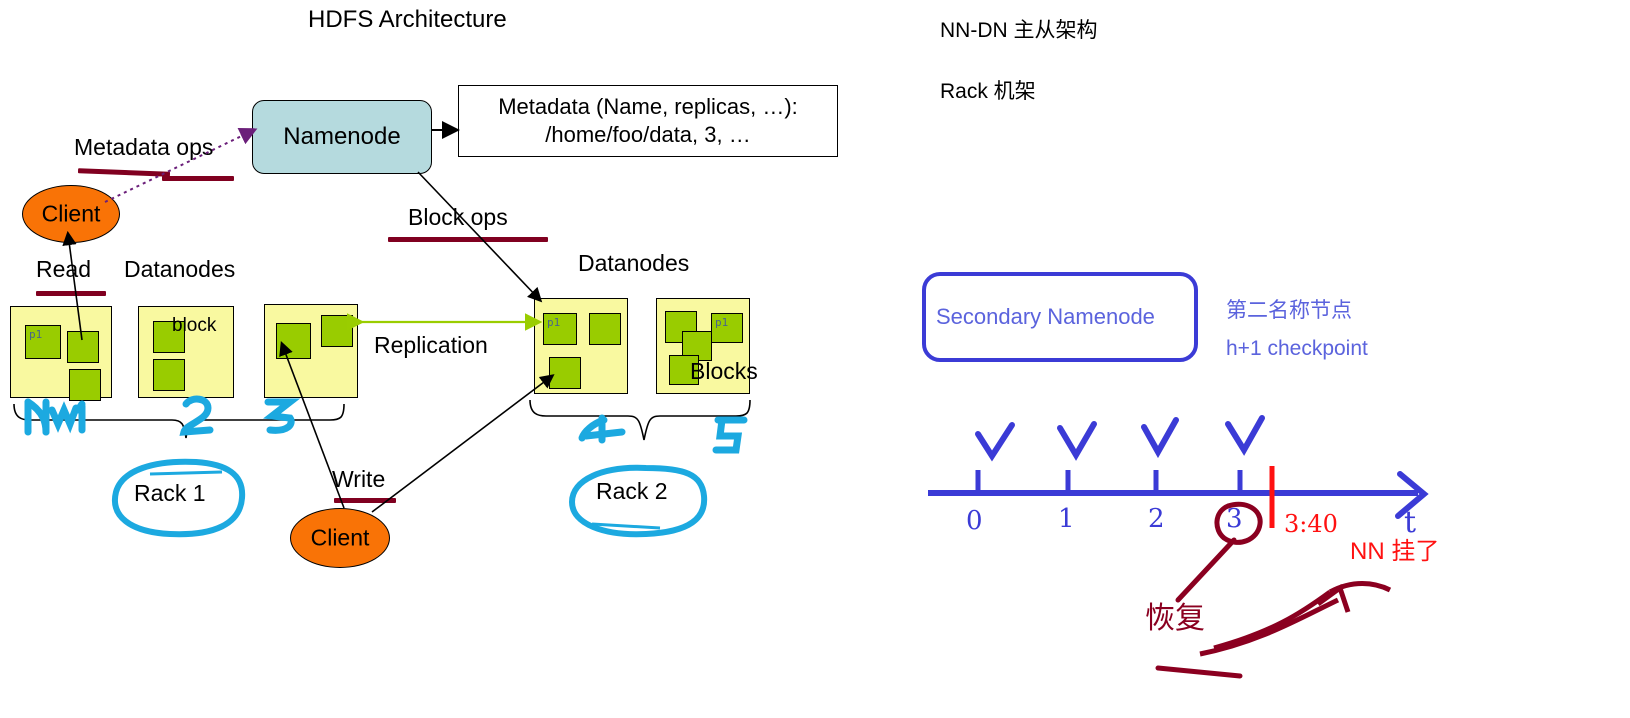 This screenshot has height=718, width=1630. What do you see at coordinates (602, 429) in the screenshot?
I see `handwritten-dn4` at bounding box center [602, 429].